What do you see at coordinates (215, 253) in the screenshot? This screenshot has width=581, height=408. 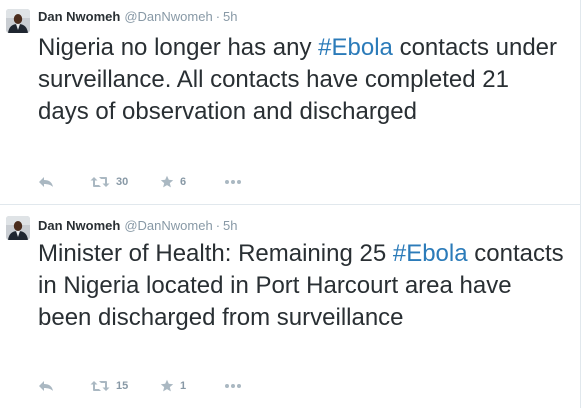 I see `tweet-text-part: Minister of Health: Remaining 25` at bounding box center [215, 253].